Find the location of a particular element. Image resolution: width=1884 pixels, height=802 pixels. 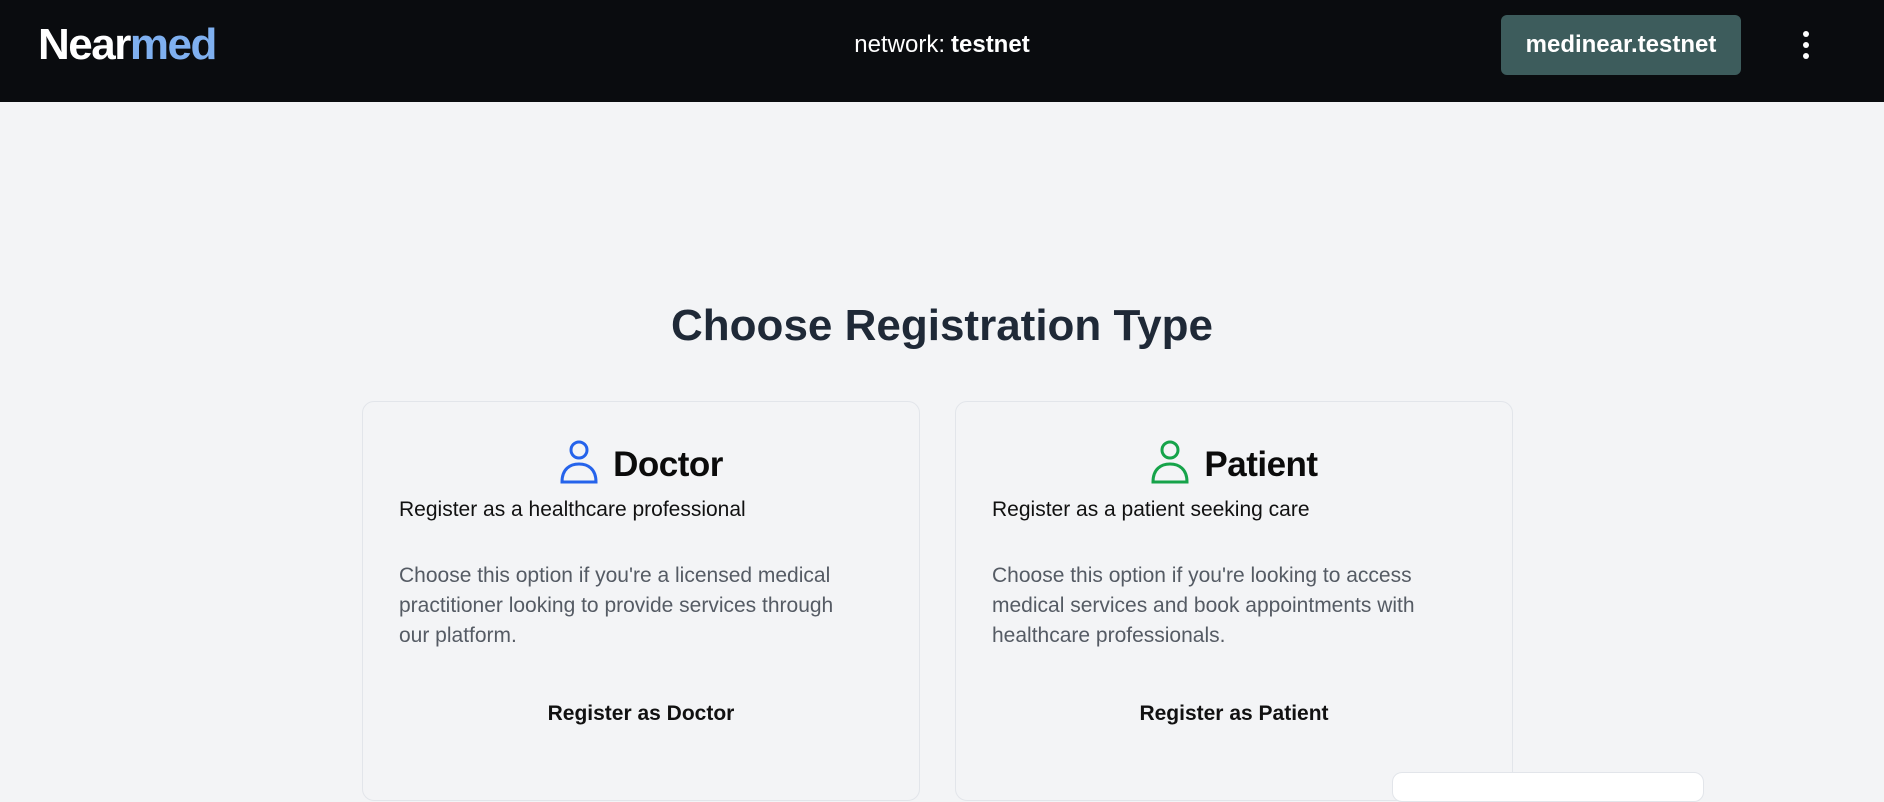

register-patient-button: Register as Patient is located at coordinates (1234, 714).